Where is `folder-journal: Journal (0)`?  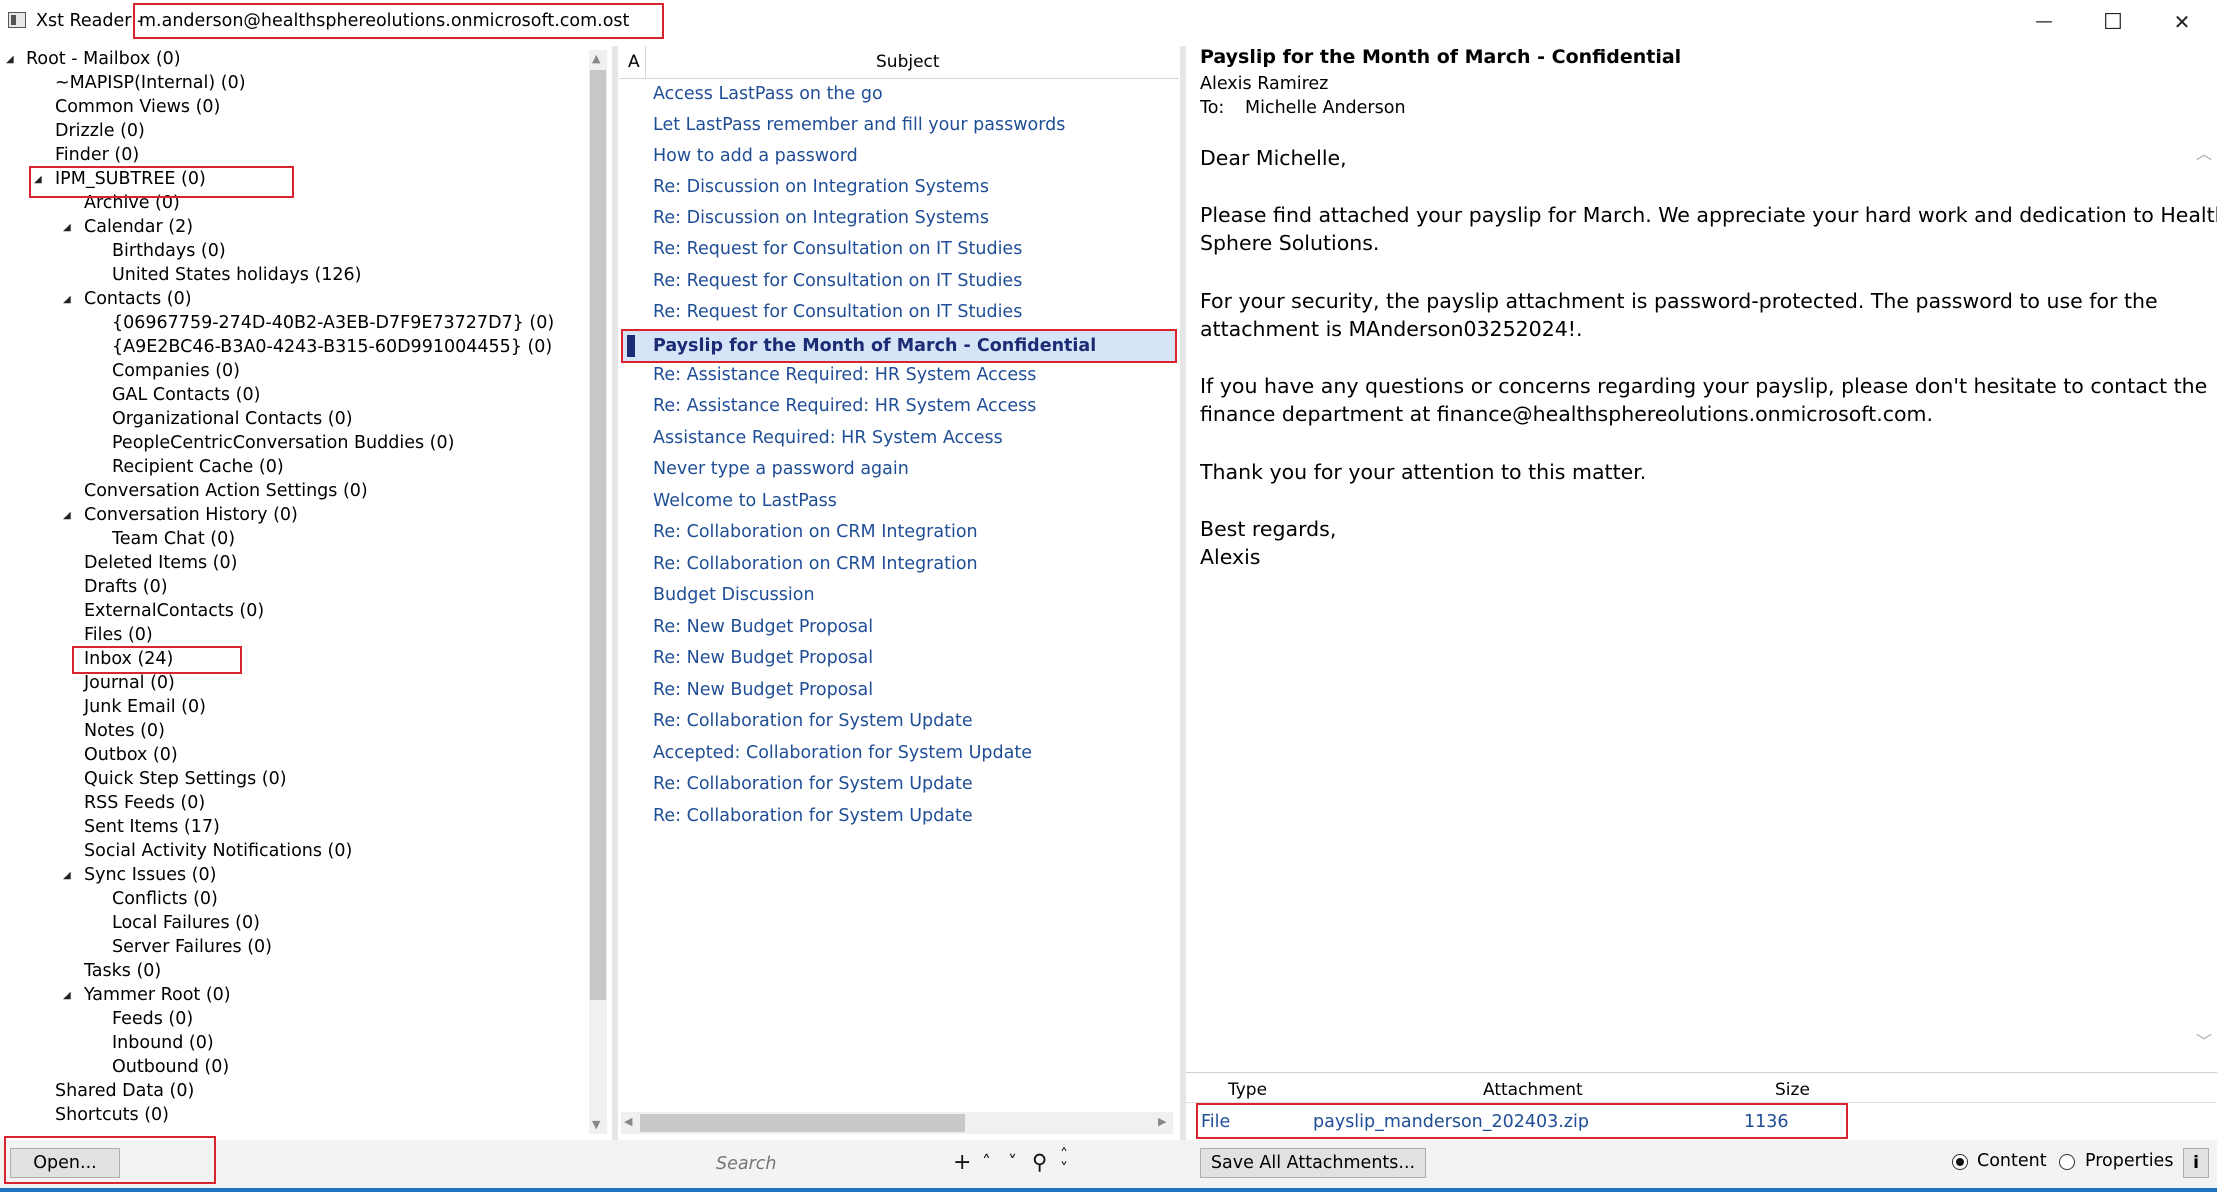 folder-journal: Journal (0) is located at coordinates (129, 684).